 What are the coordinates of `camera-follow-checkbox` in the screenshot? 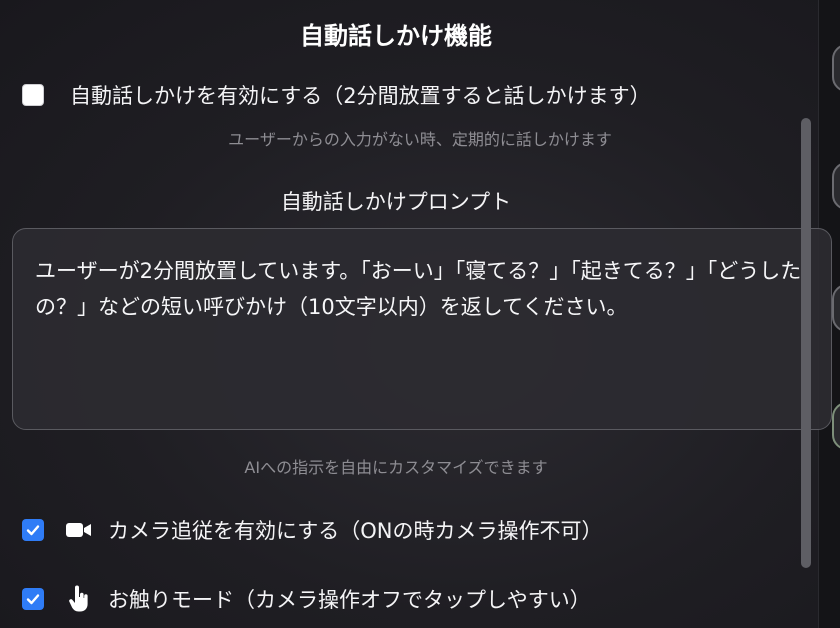 It's located at (33, 530).